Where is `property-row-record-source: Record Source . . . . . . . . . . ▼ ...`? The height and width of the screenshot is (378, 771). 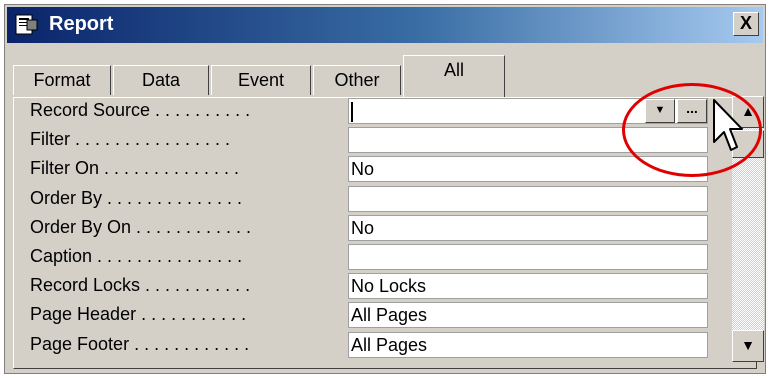
property-row-record-source: Record Source . . . . . . . . . . ▼ ... is located at coordinates (361, 110).